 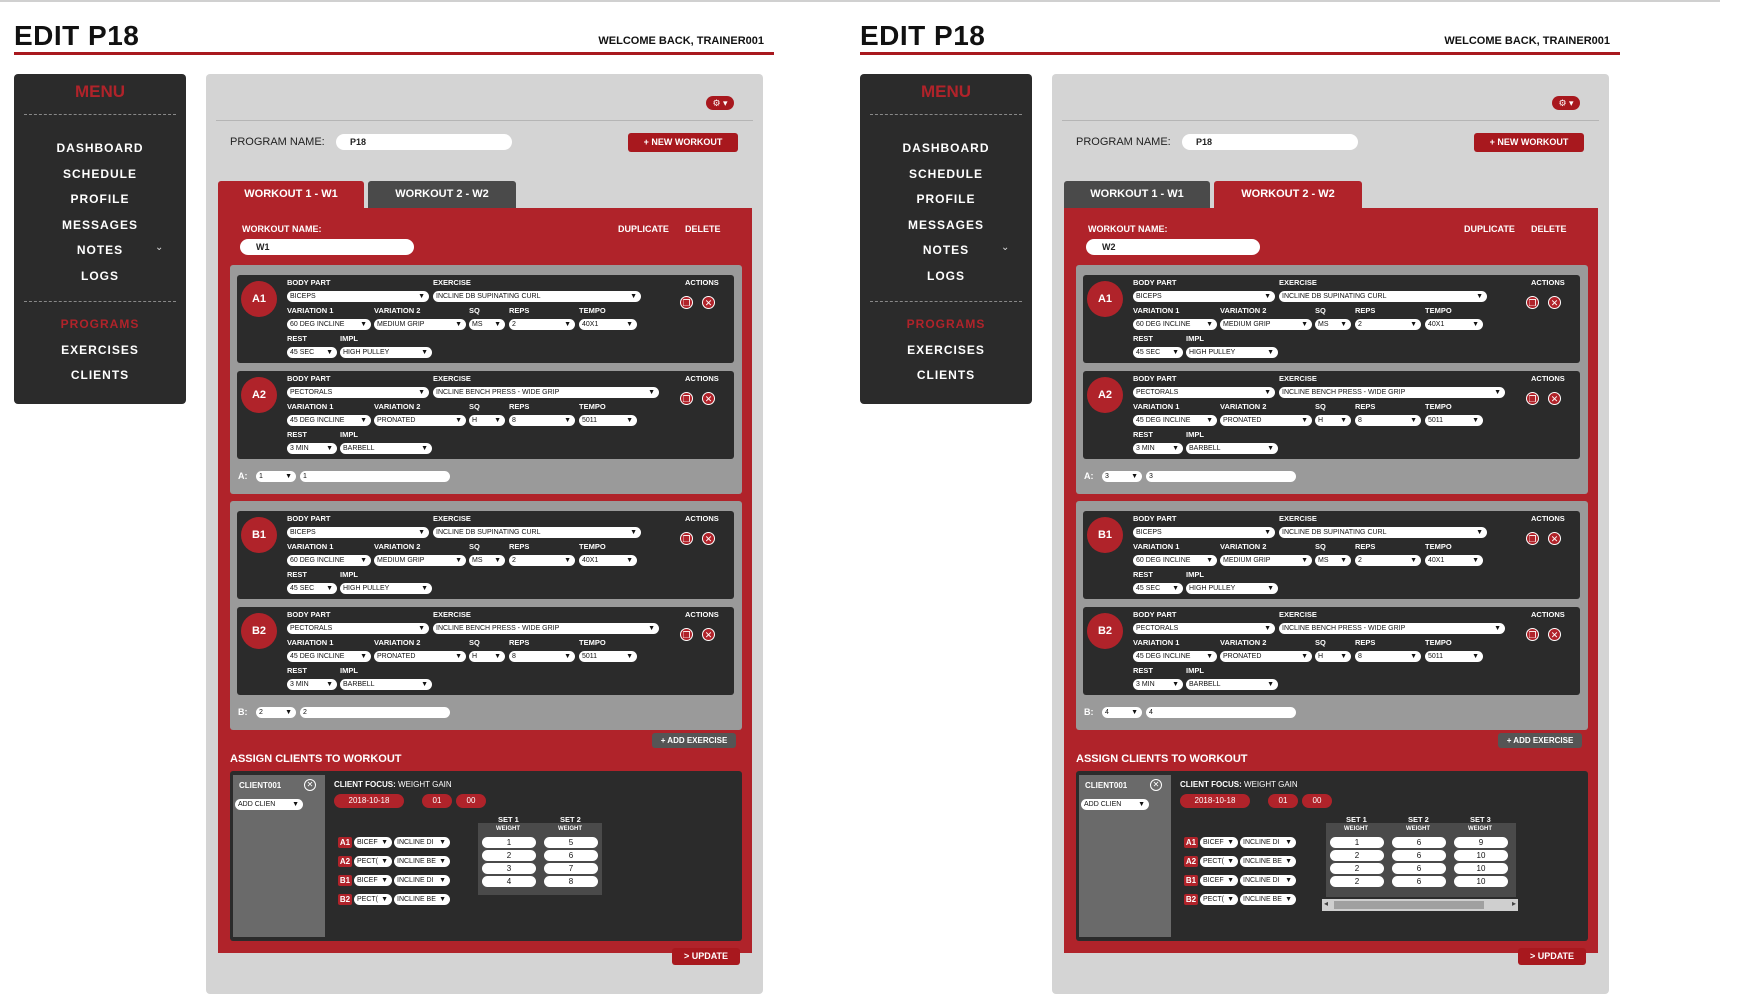 What do you see at coordinates (1158, 684) in the screenshot?
I see `rest-select: 3 MIN ▼` at bounding box center [1158, 684].